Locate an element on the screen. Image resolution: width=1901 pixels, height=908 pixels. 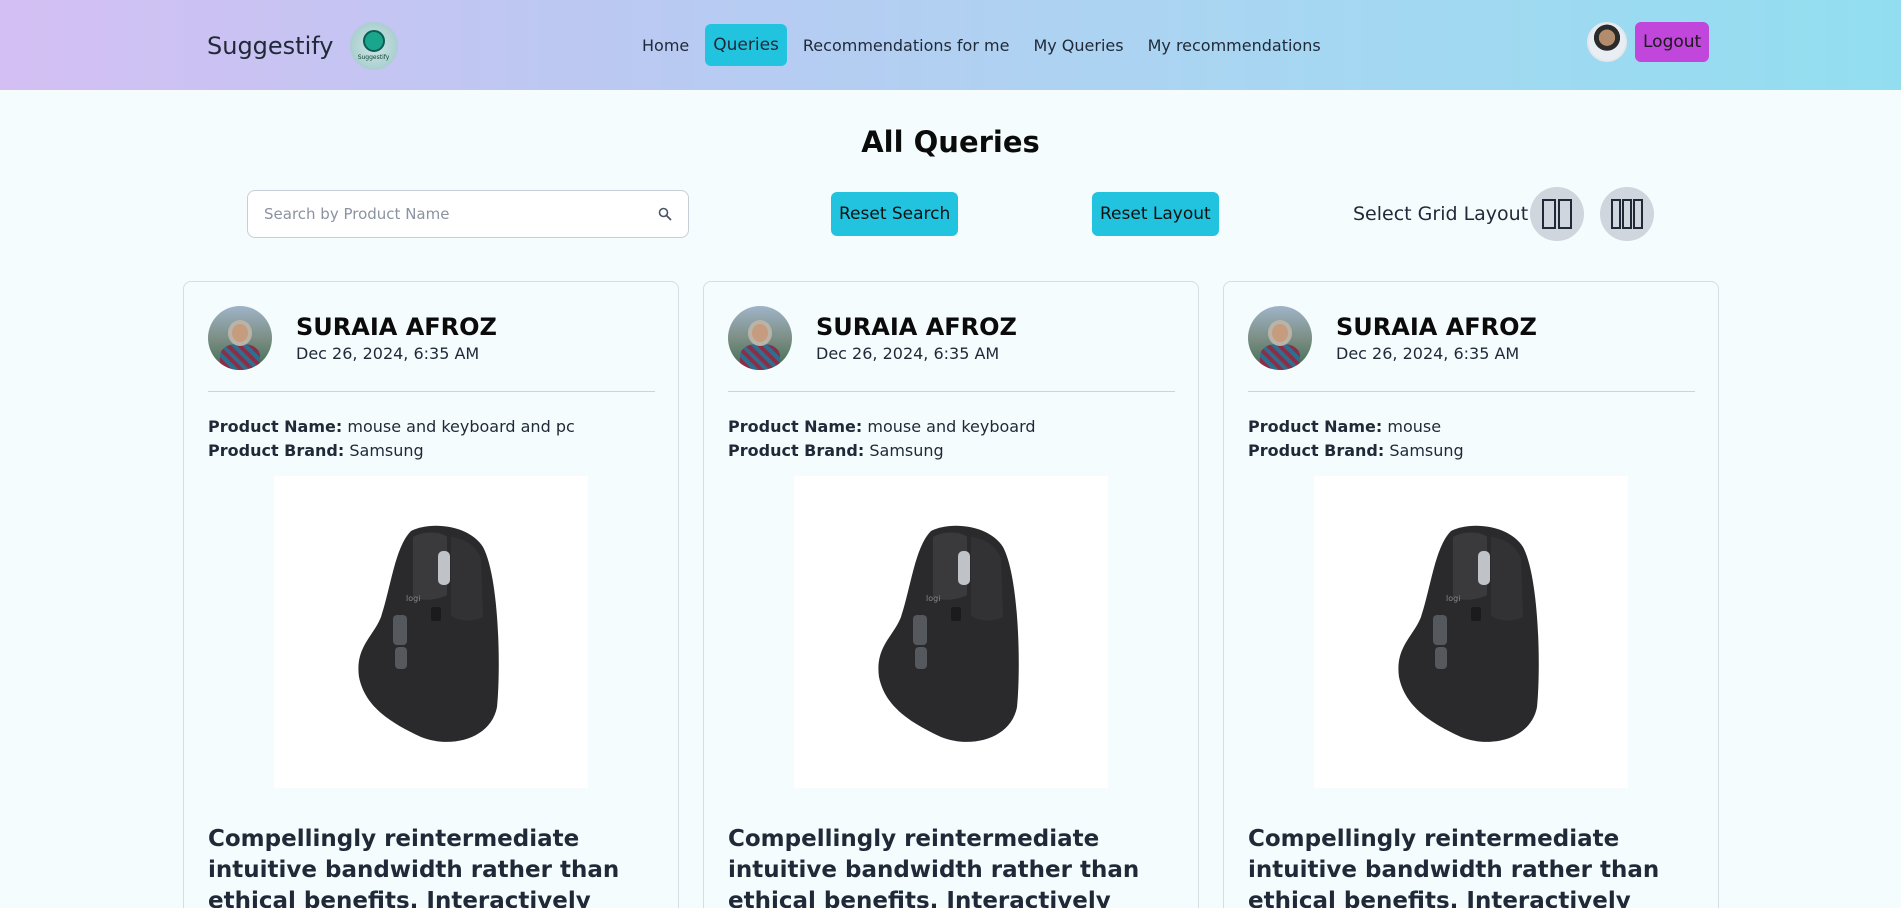
search-box is located at coordinates (468, 214).